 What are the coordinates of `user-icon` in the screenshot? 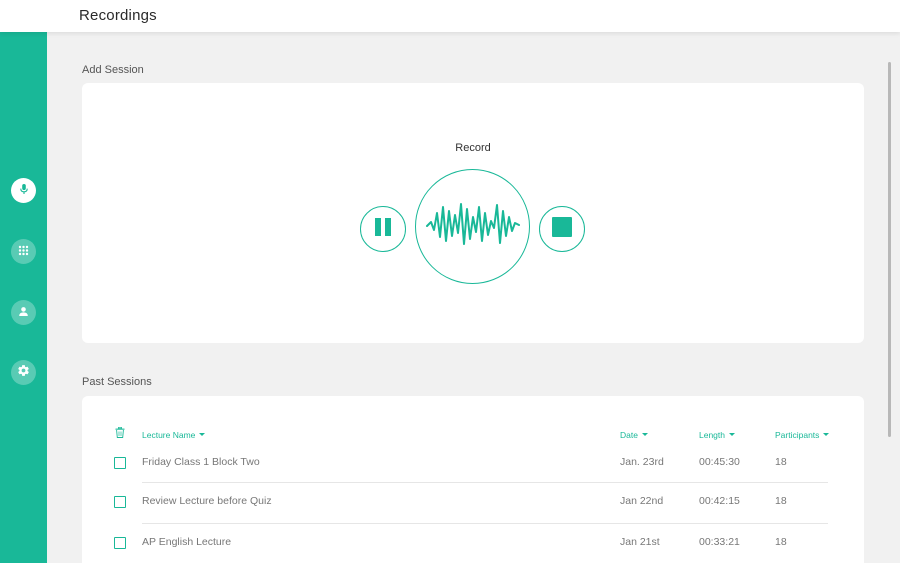 It's located at (23, 313).